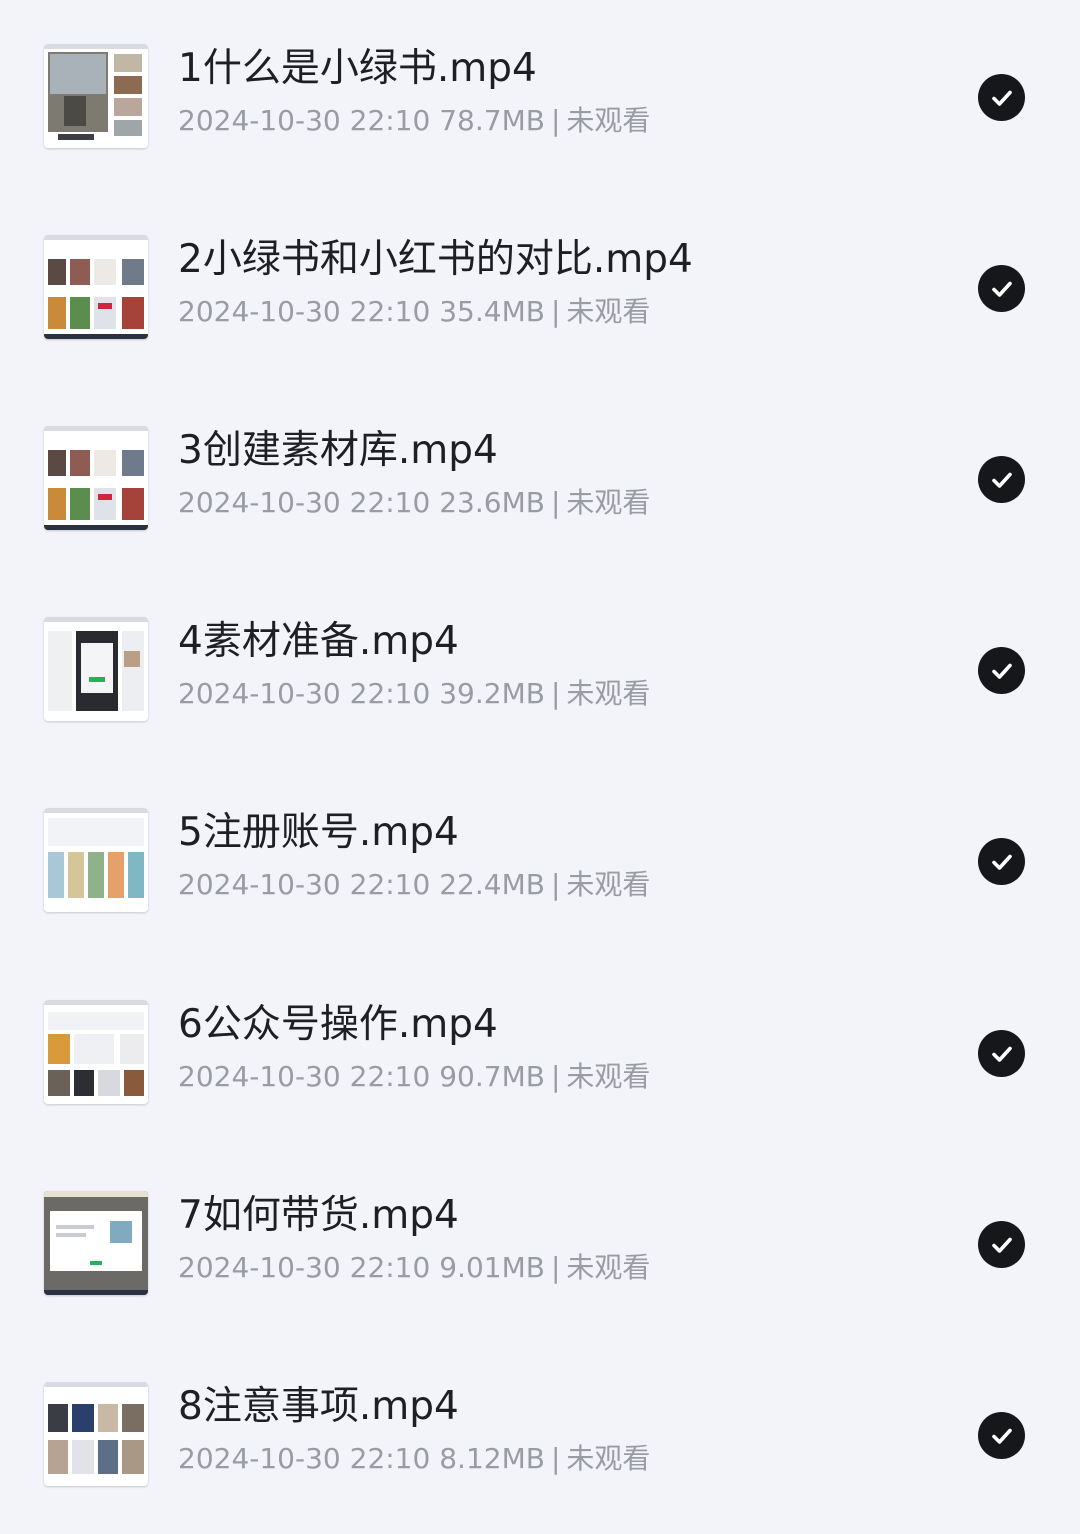 This screenshot has height=1534, width=1080. What do you see at coordinates (318, 1216) in the screenshot?
I see `video-title: 7如何带货.mp4` at bounding box center [318, 1216].